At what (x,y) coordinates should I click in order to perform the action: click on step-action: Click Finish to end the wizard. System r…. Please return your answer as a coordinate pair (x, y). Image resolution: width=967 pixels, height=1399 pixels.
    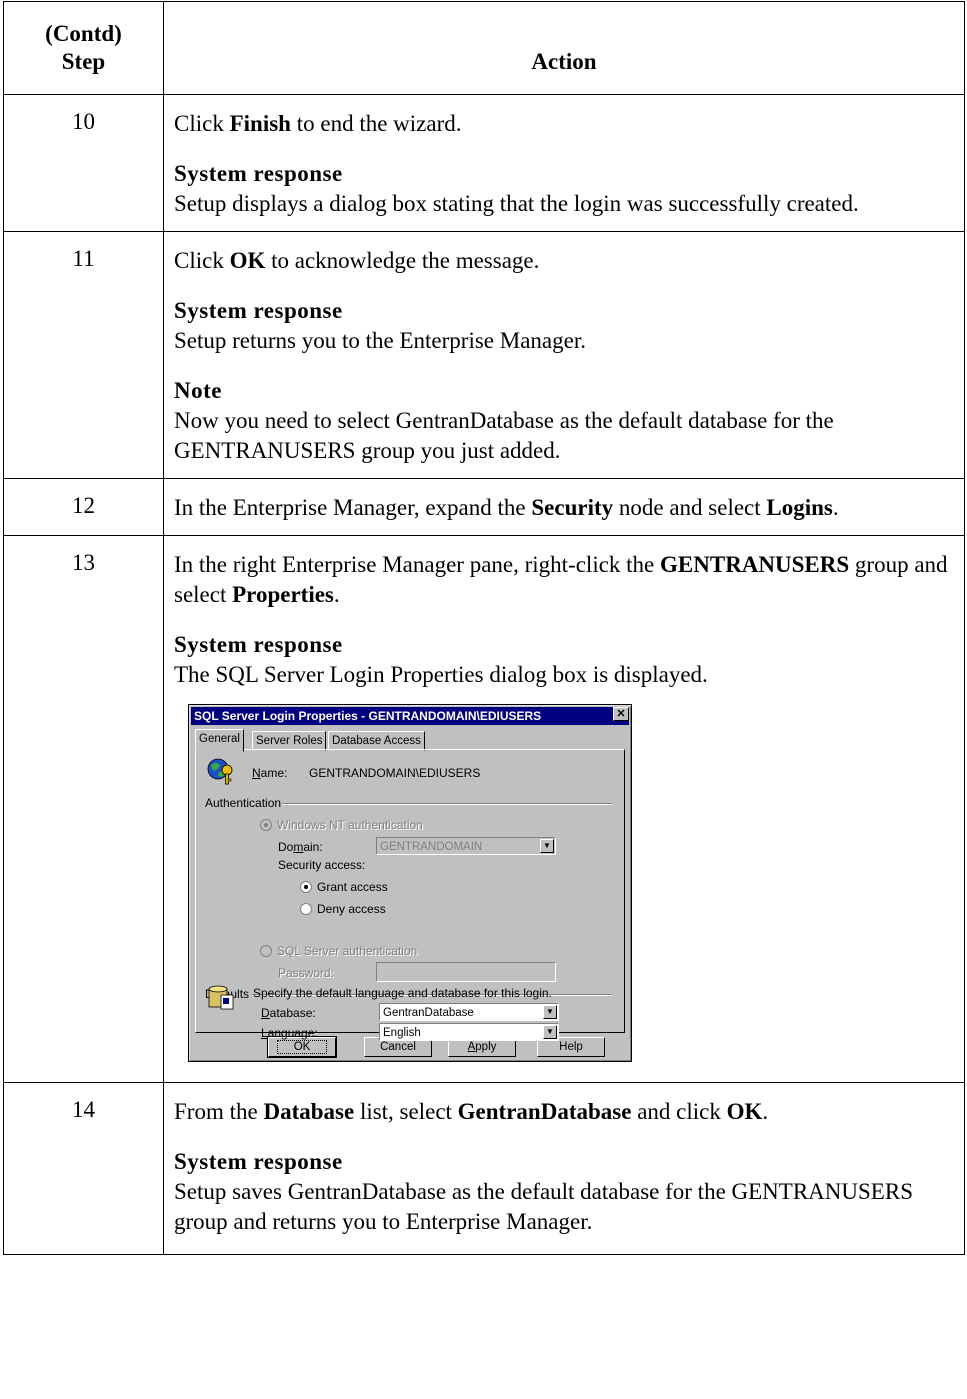
    Looking at the image, I should click on (564, 163).